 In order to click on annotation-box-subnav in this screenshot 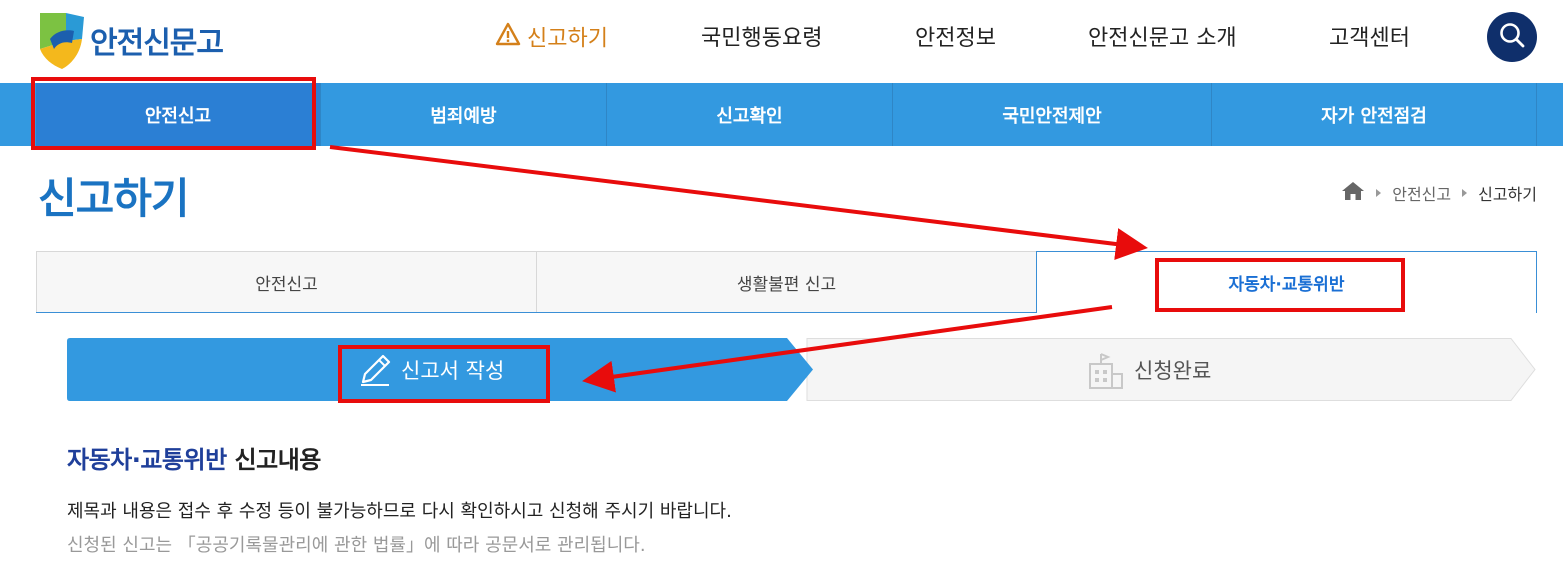, I will do `click(173, 113)`.